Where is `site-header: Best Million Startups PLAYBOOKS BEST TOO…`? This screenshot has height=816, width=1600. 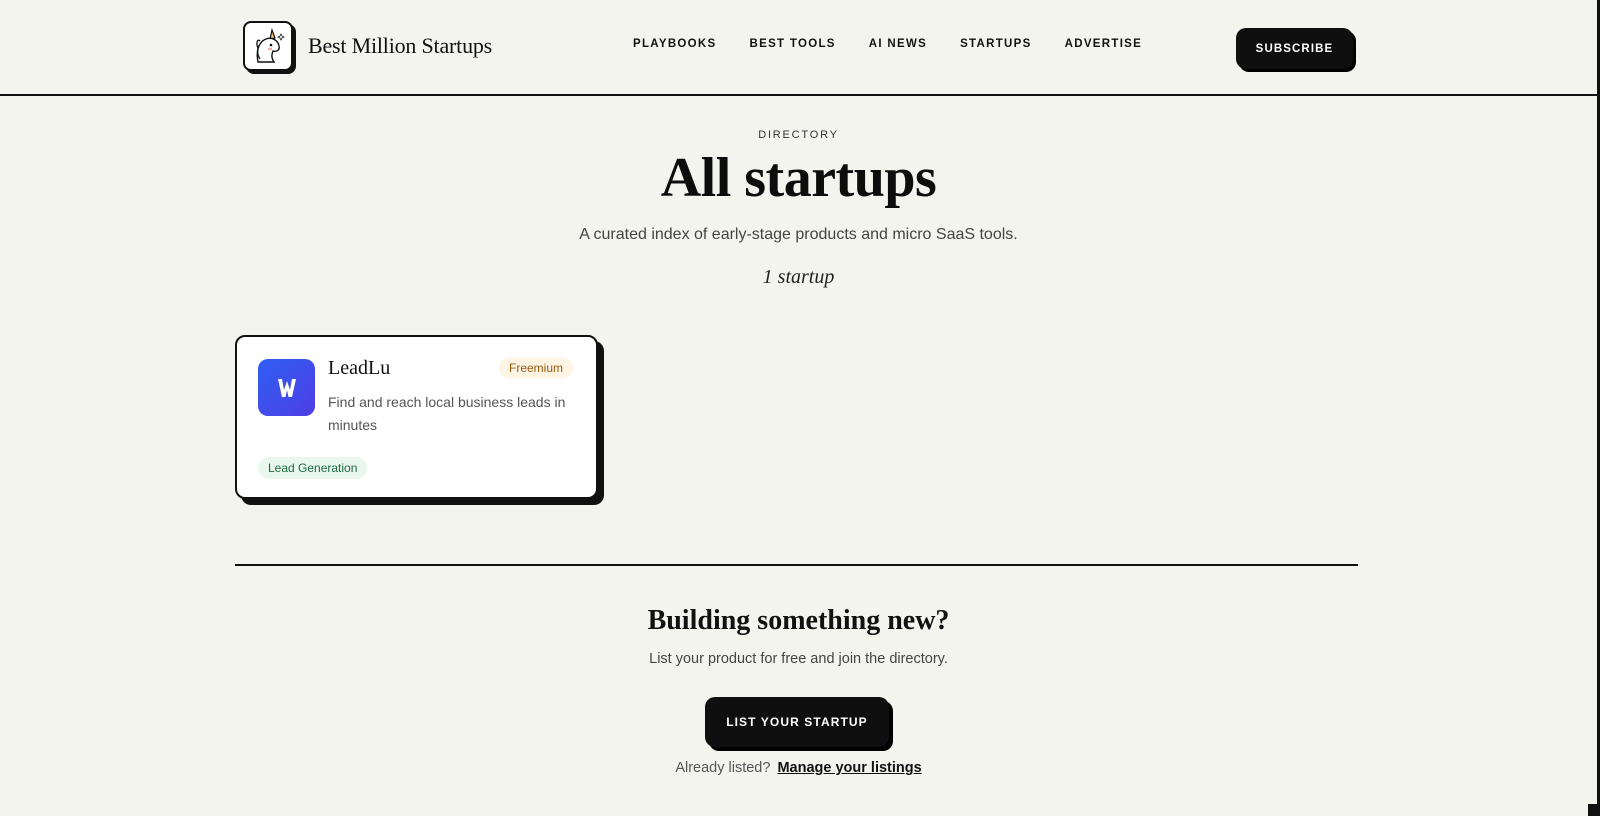
site-header: Best Million Startups PLAYBOOKS BEST TOO… is located at coordinates (798, 48).